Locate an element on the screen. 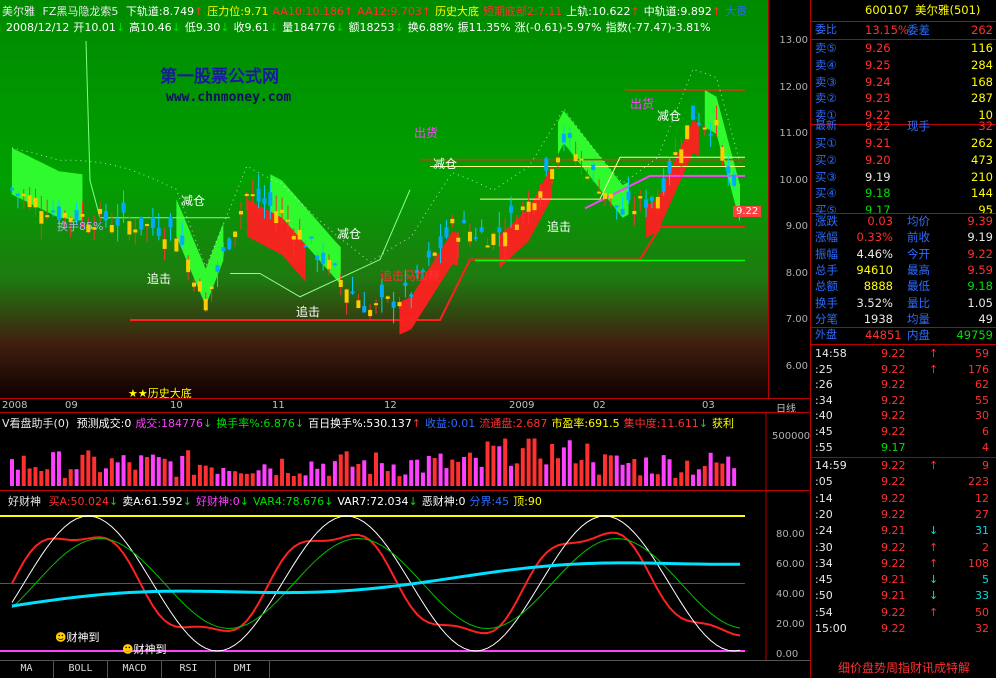 This screenshot has height=678, width=996. param-item: 获利 is located at coordinates (723, 423).